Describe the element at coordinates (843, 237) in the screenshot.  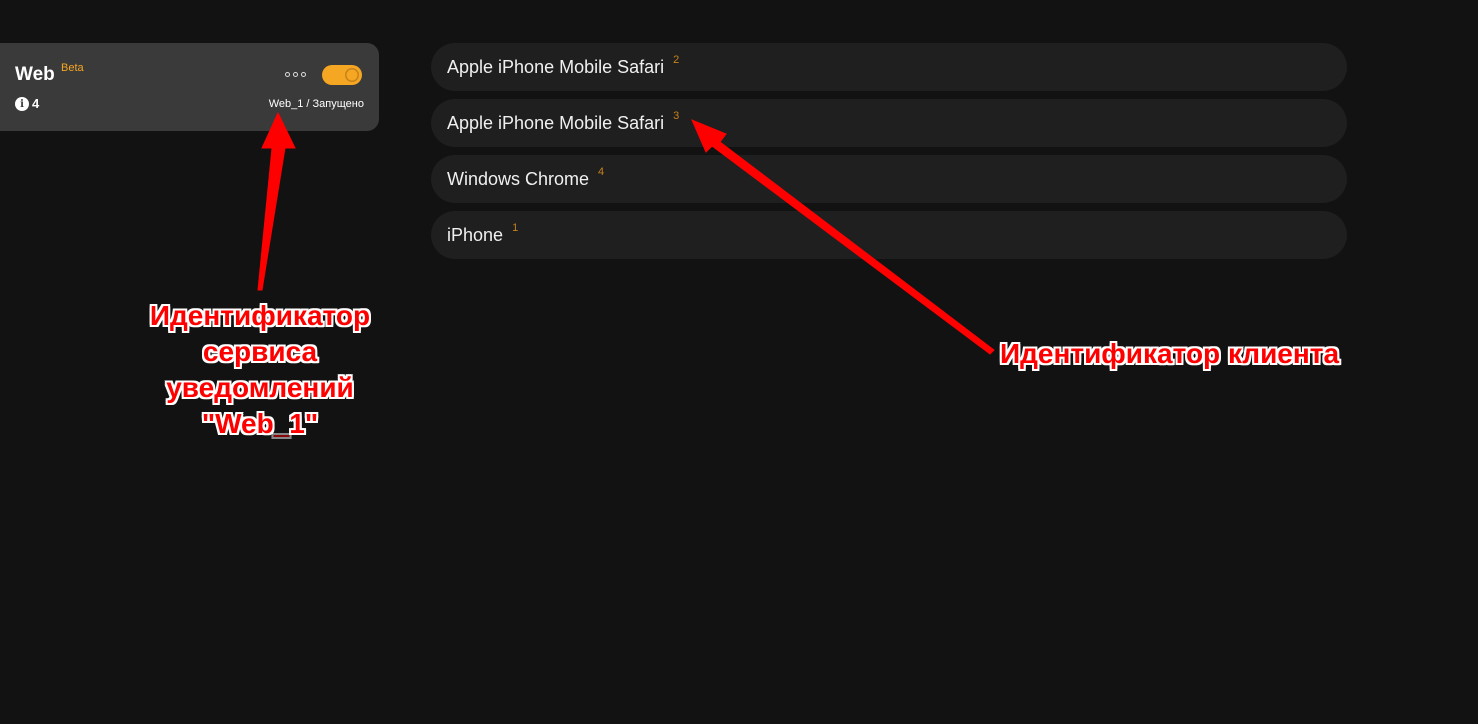
I see `arrow-to-client-id` at that location.